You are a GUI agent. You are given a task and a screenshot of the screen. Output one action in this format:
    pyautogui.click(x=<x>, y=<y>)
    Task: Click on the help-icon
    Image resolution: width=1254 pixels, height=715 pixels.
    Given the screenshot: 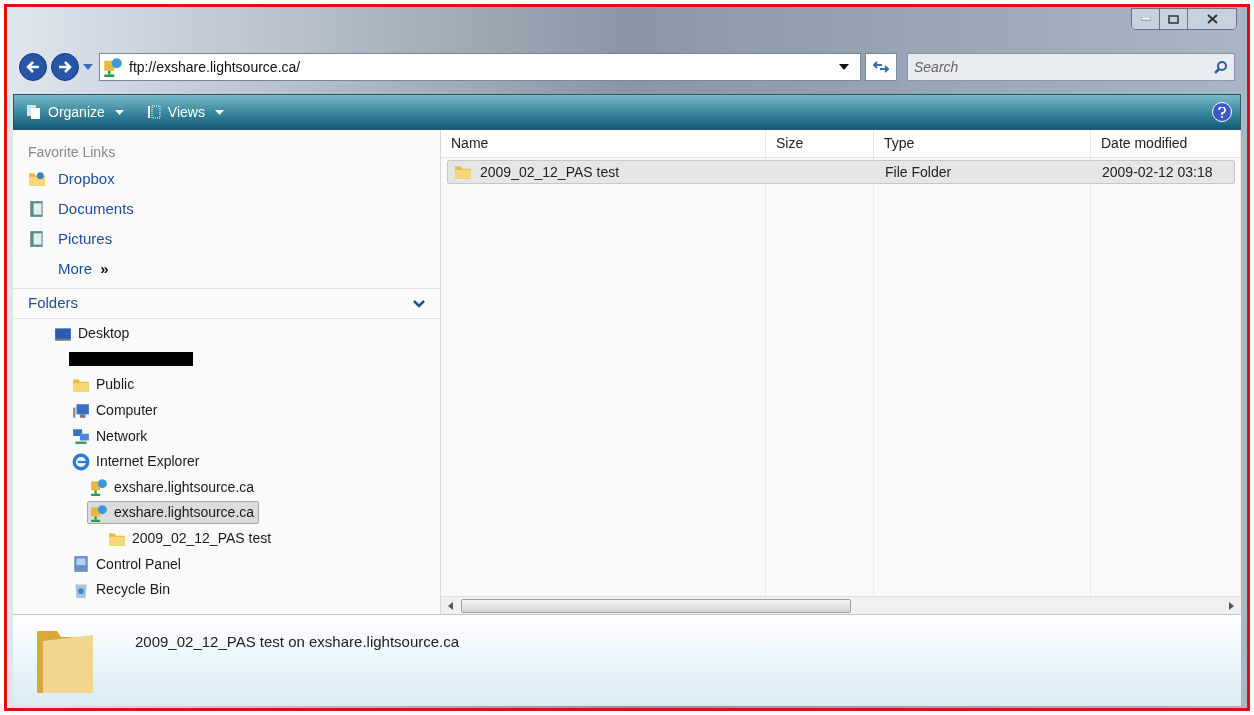 What is the action you would take?
    pyautogui.click(x=1222, y=112)
    